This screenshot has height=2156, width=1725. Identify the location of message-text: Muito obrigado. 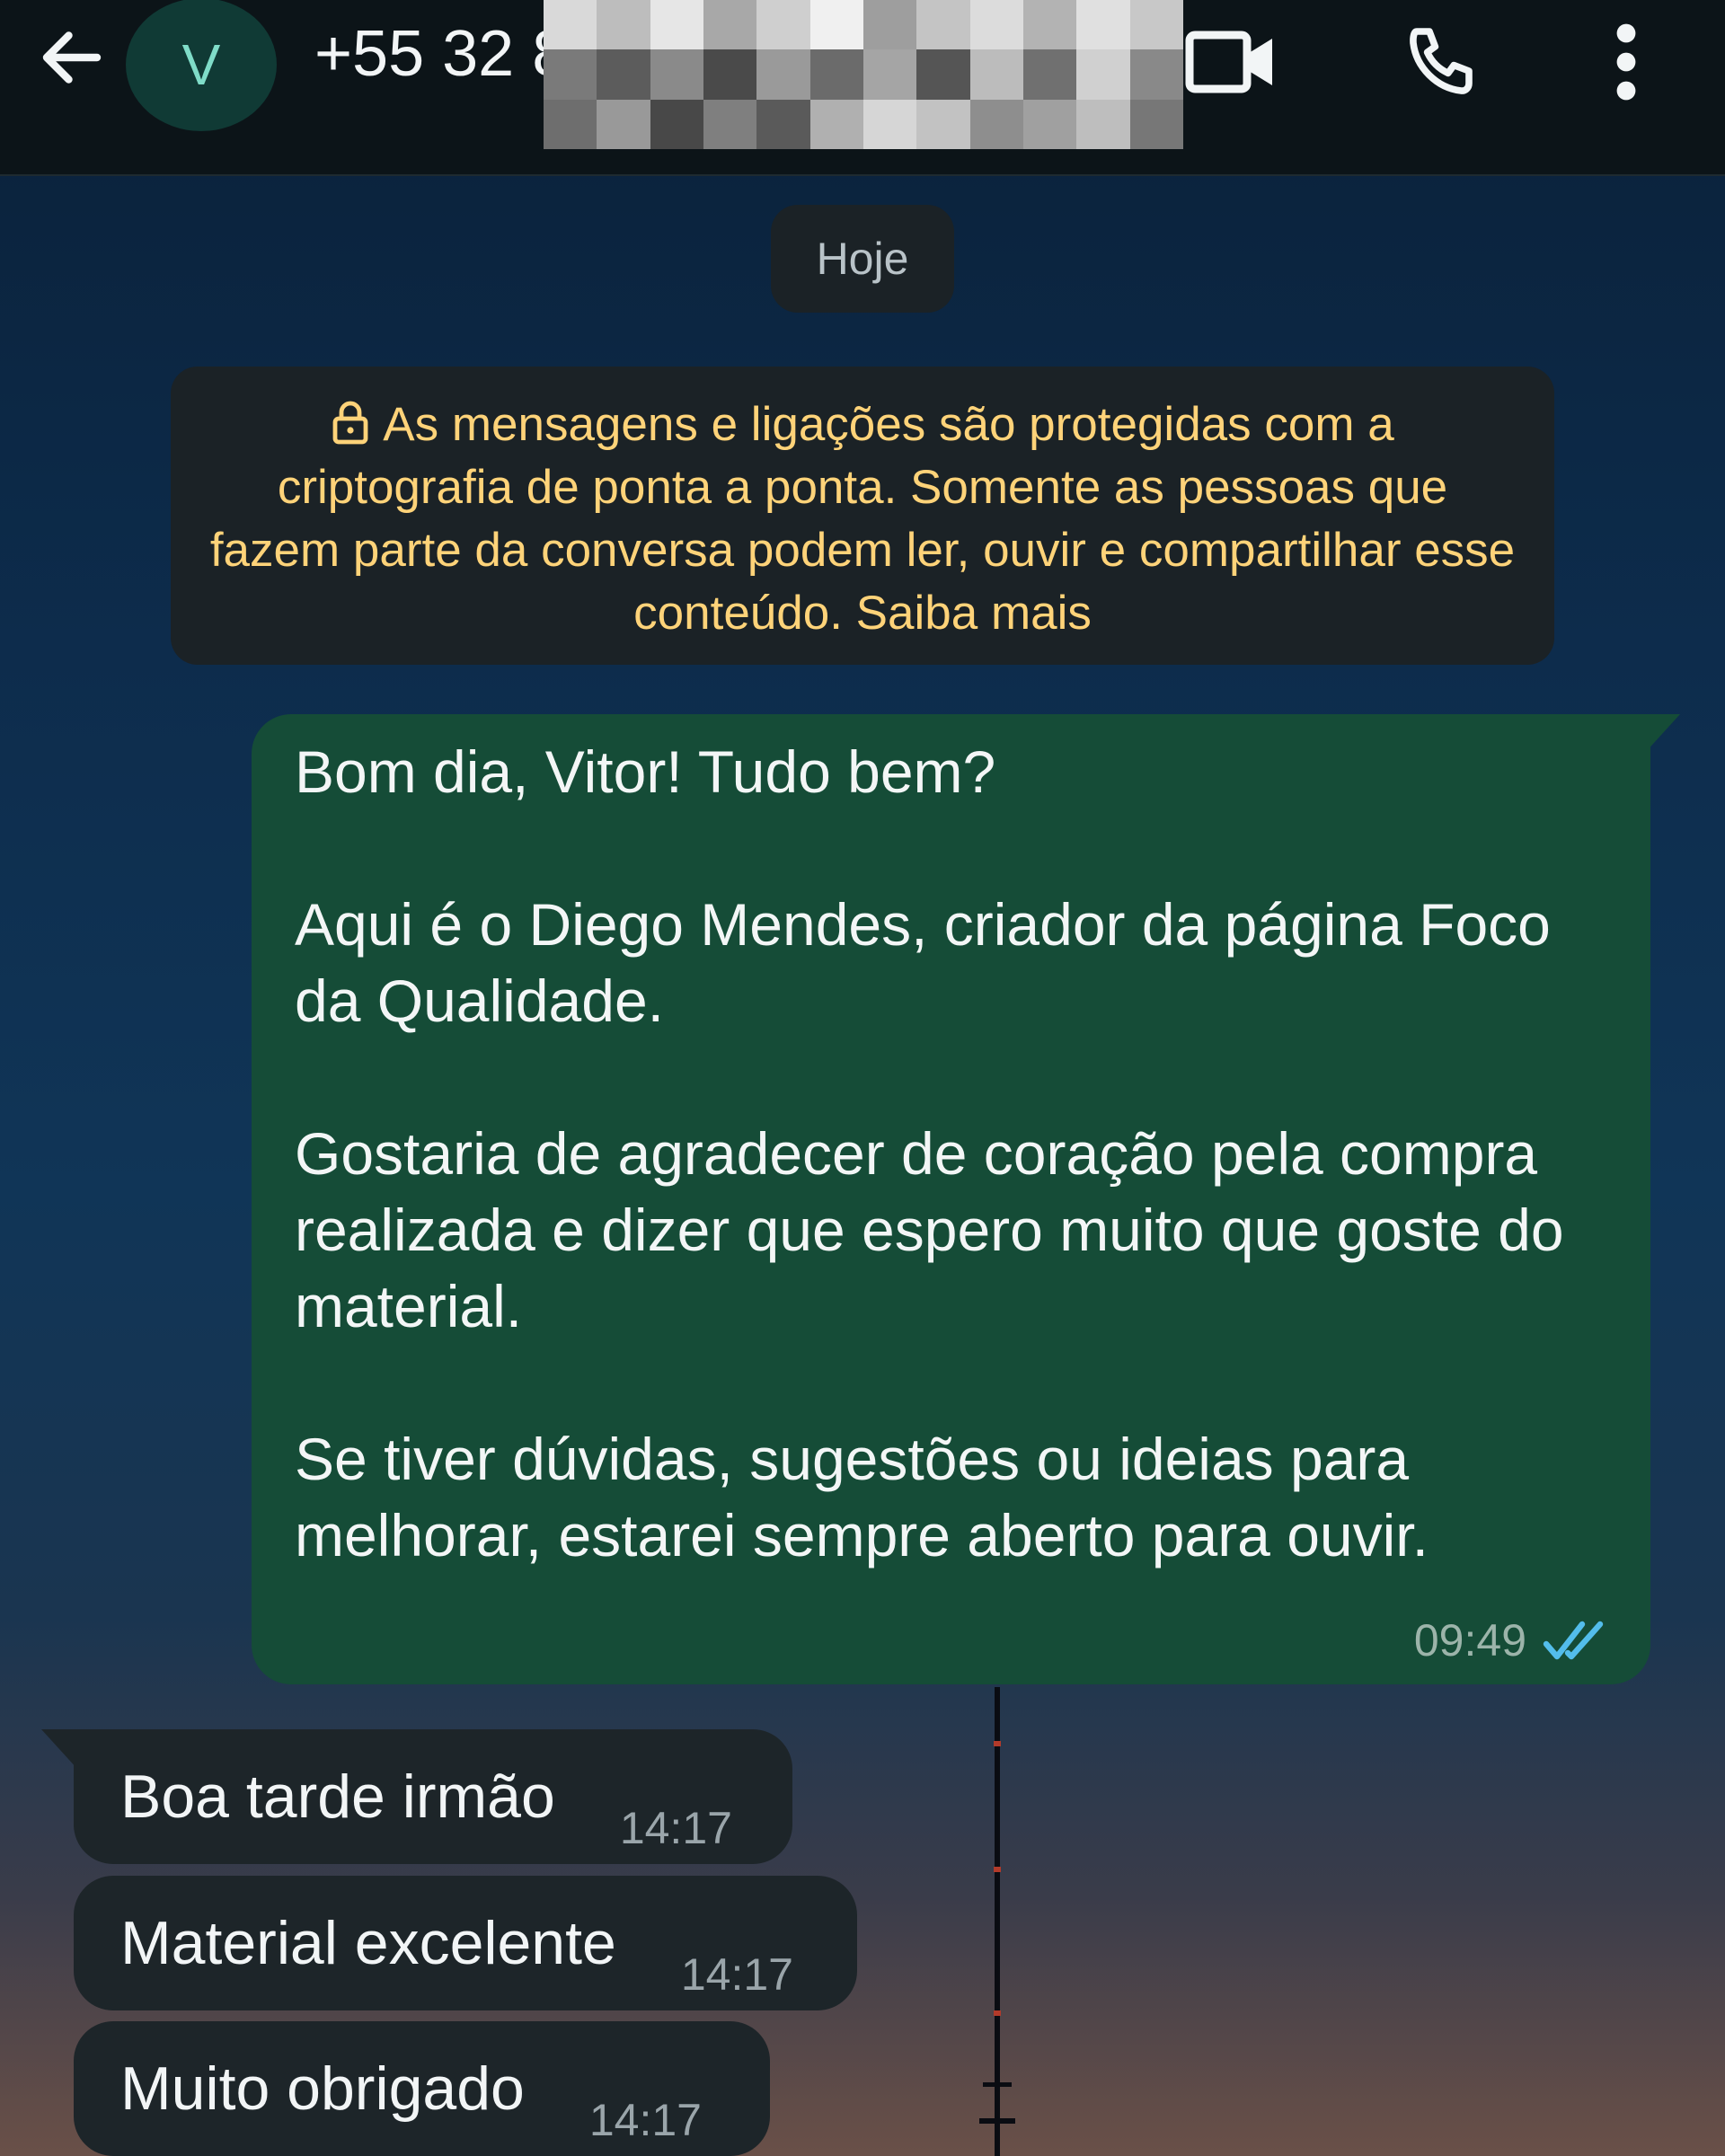
(322, 2088).